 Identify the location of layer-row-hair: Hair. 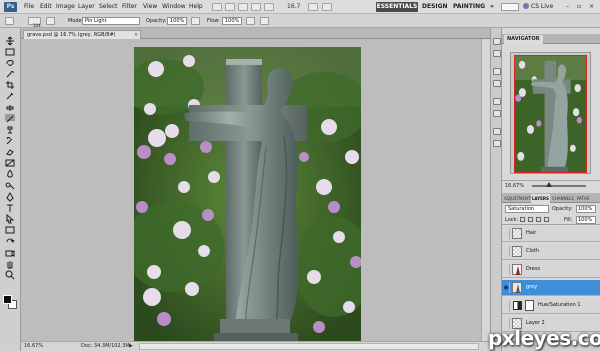
(551, 234).